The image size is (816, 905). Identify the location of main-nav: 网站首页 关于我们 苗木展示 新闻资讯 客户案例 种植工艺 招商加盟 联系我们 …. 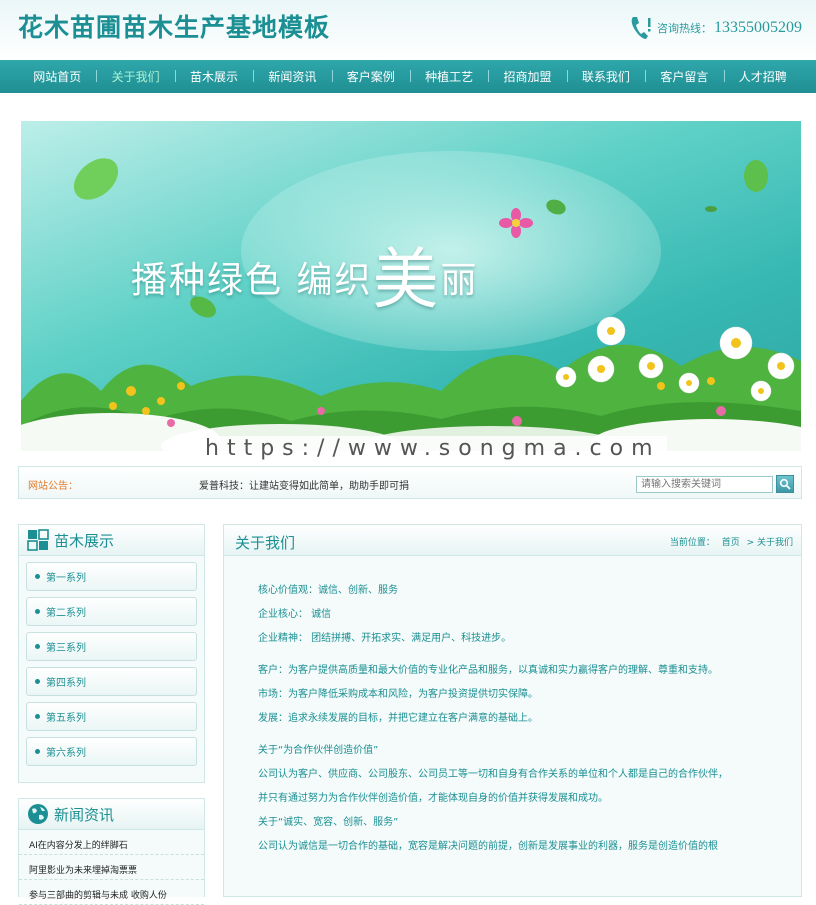
(408, 76).